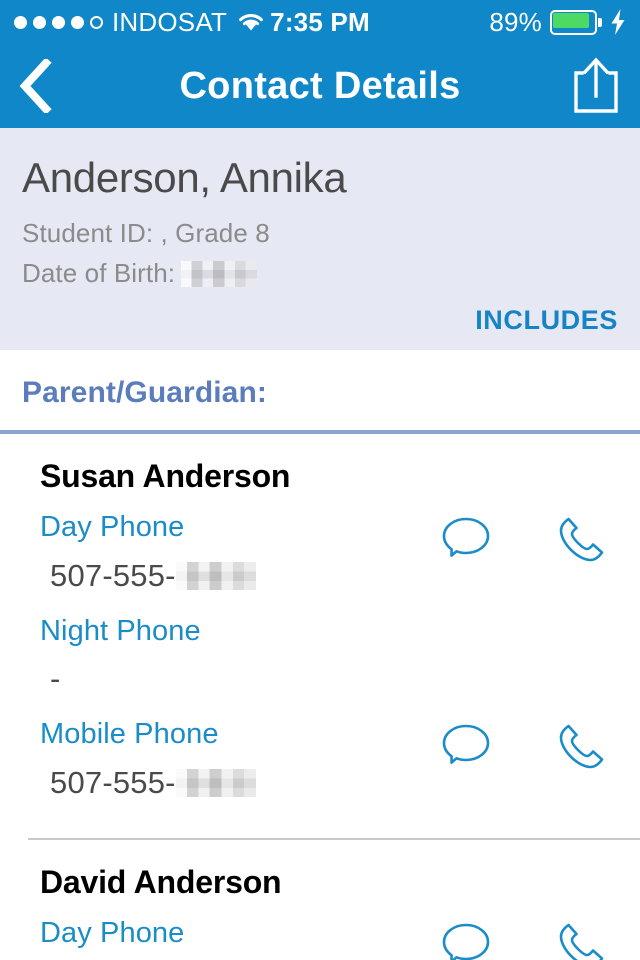 Image resolution: width=640 pixels, height=960 pixels. Describe the element at coordinates (161, 881) in the screenshot. I see `contact-name: David Anderson` at that location.